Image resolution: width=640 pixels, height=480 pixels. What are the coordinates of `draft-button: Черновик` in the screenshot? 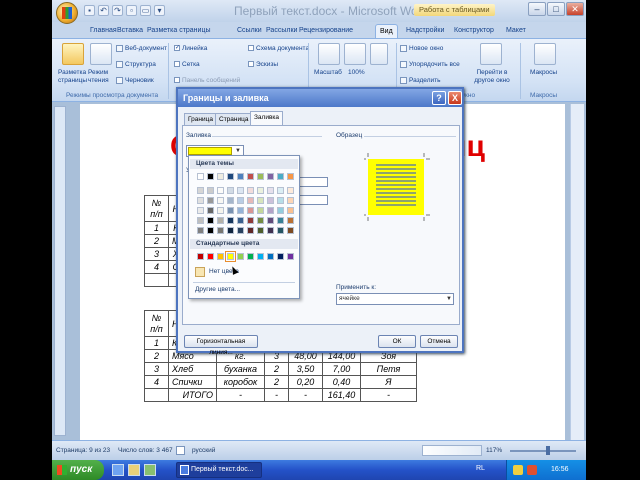 It's located at (135, 81).